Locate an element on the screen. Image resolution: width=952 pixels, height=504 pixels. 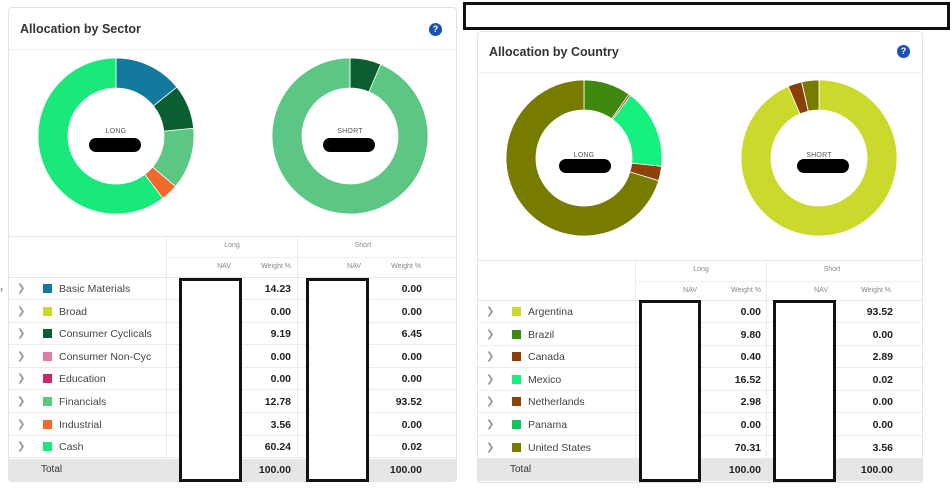
long-weight: 14.23 is located at coordinates (277, 289).